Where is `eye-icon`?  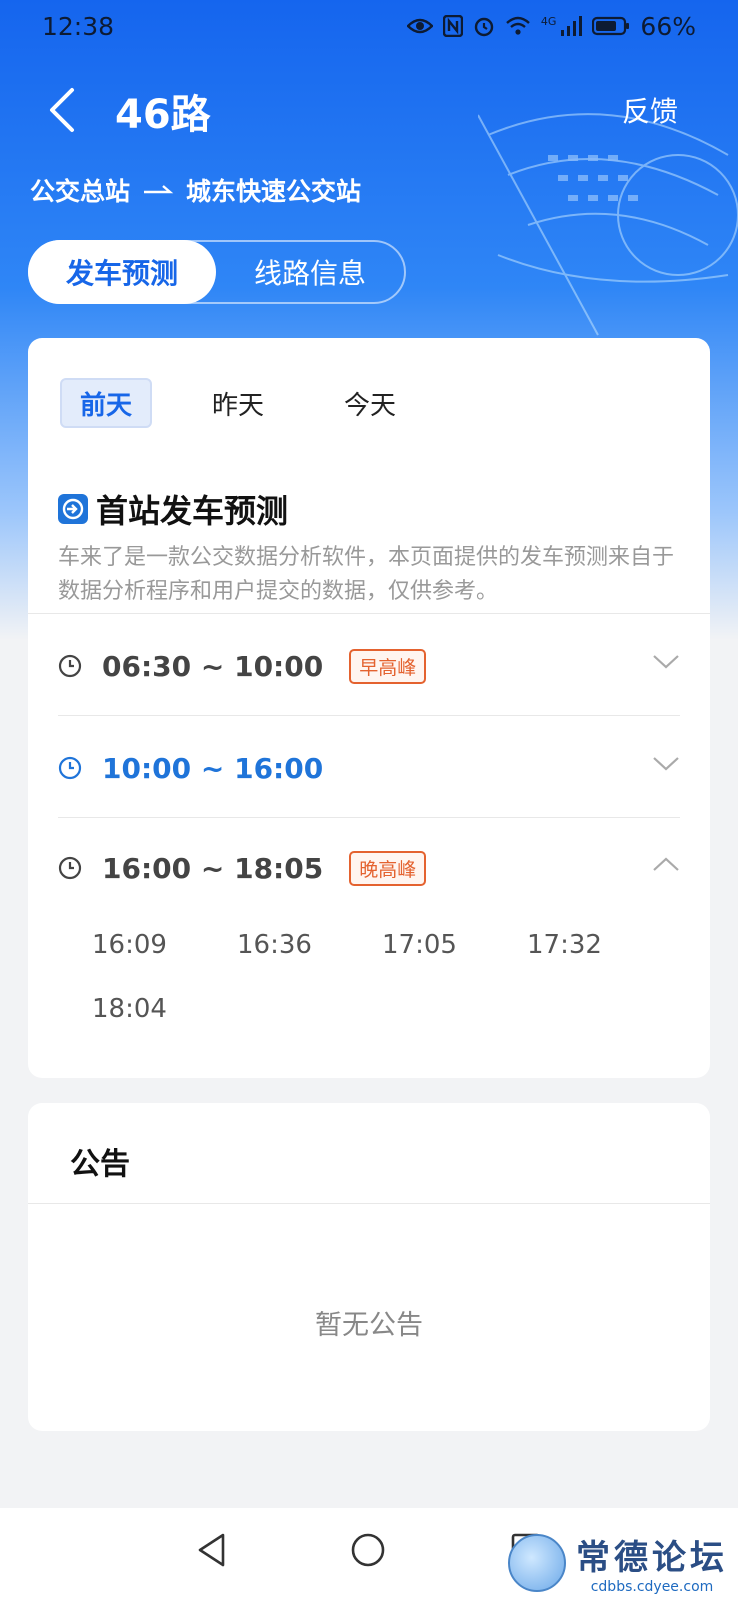
eye-icon is located at coordinates (419, 26).